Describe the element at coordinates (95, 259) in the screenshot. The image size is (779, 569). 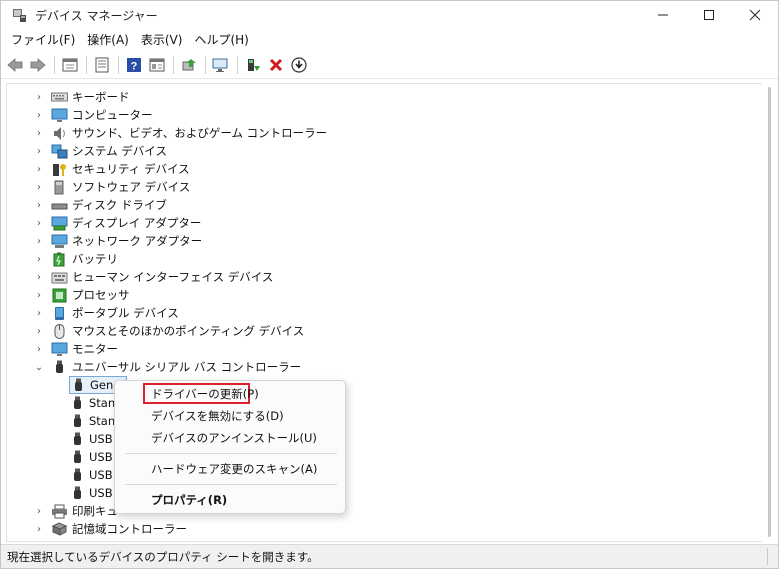
I see `tree-item-label: バッテリ` at that location.